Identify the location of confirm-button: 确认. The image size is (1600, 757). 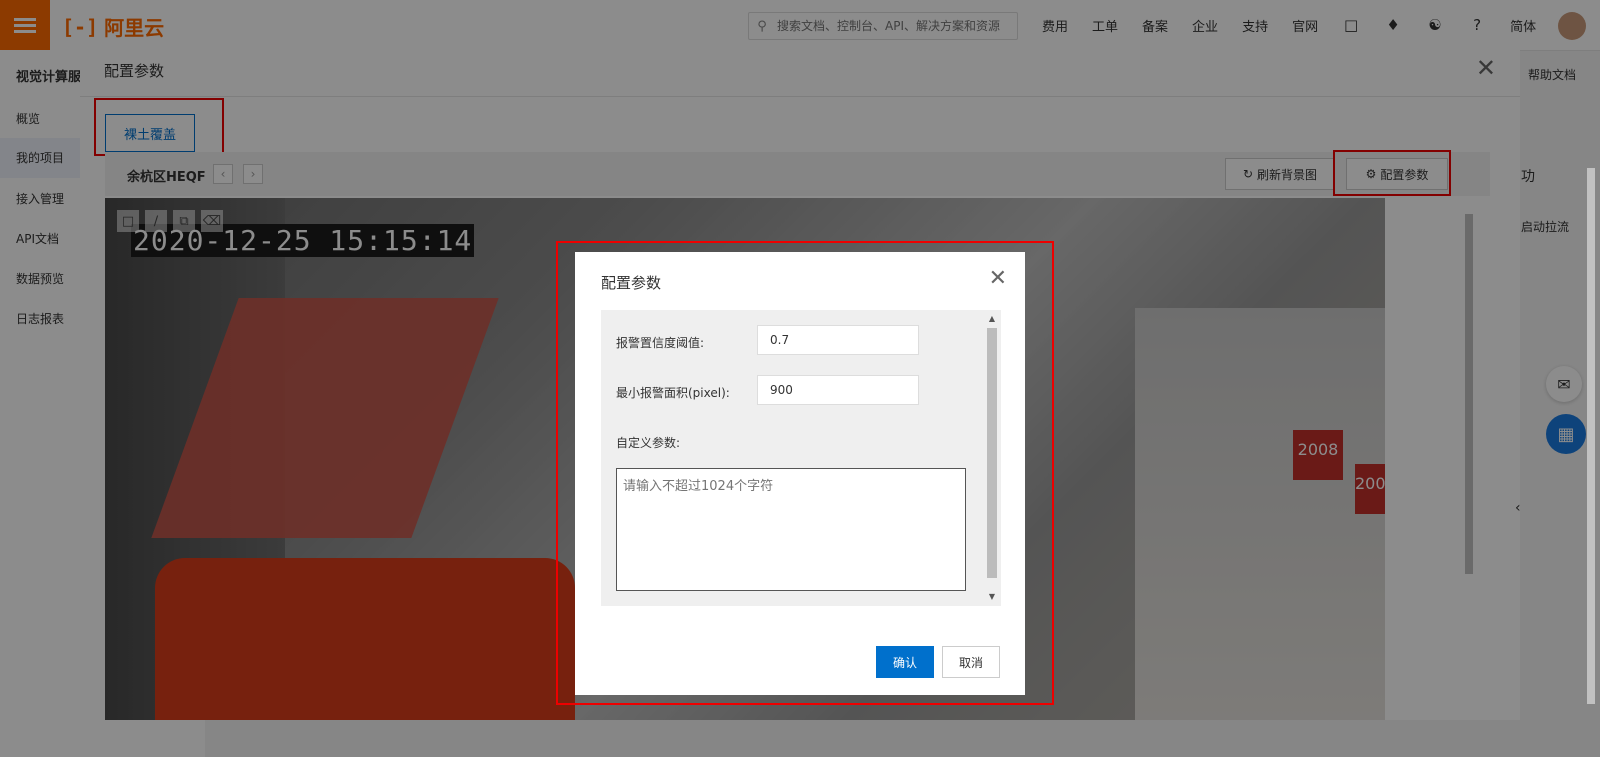
(905, 662).